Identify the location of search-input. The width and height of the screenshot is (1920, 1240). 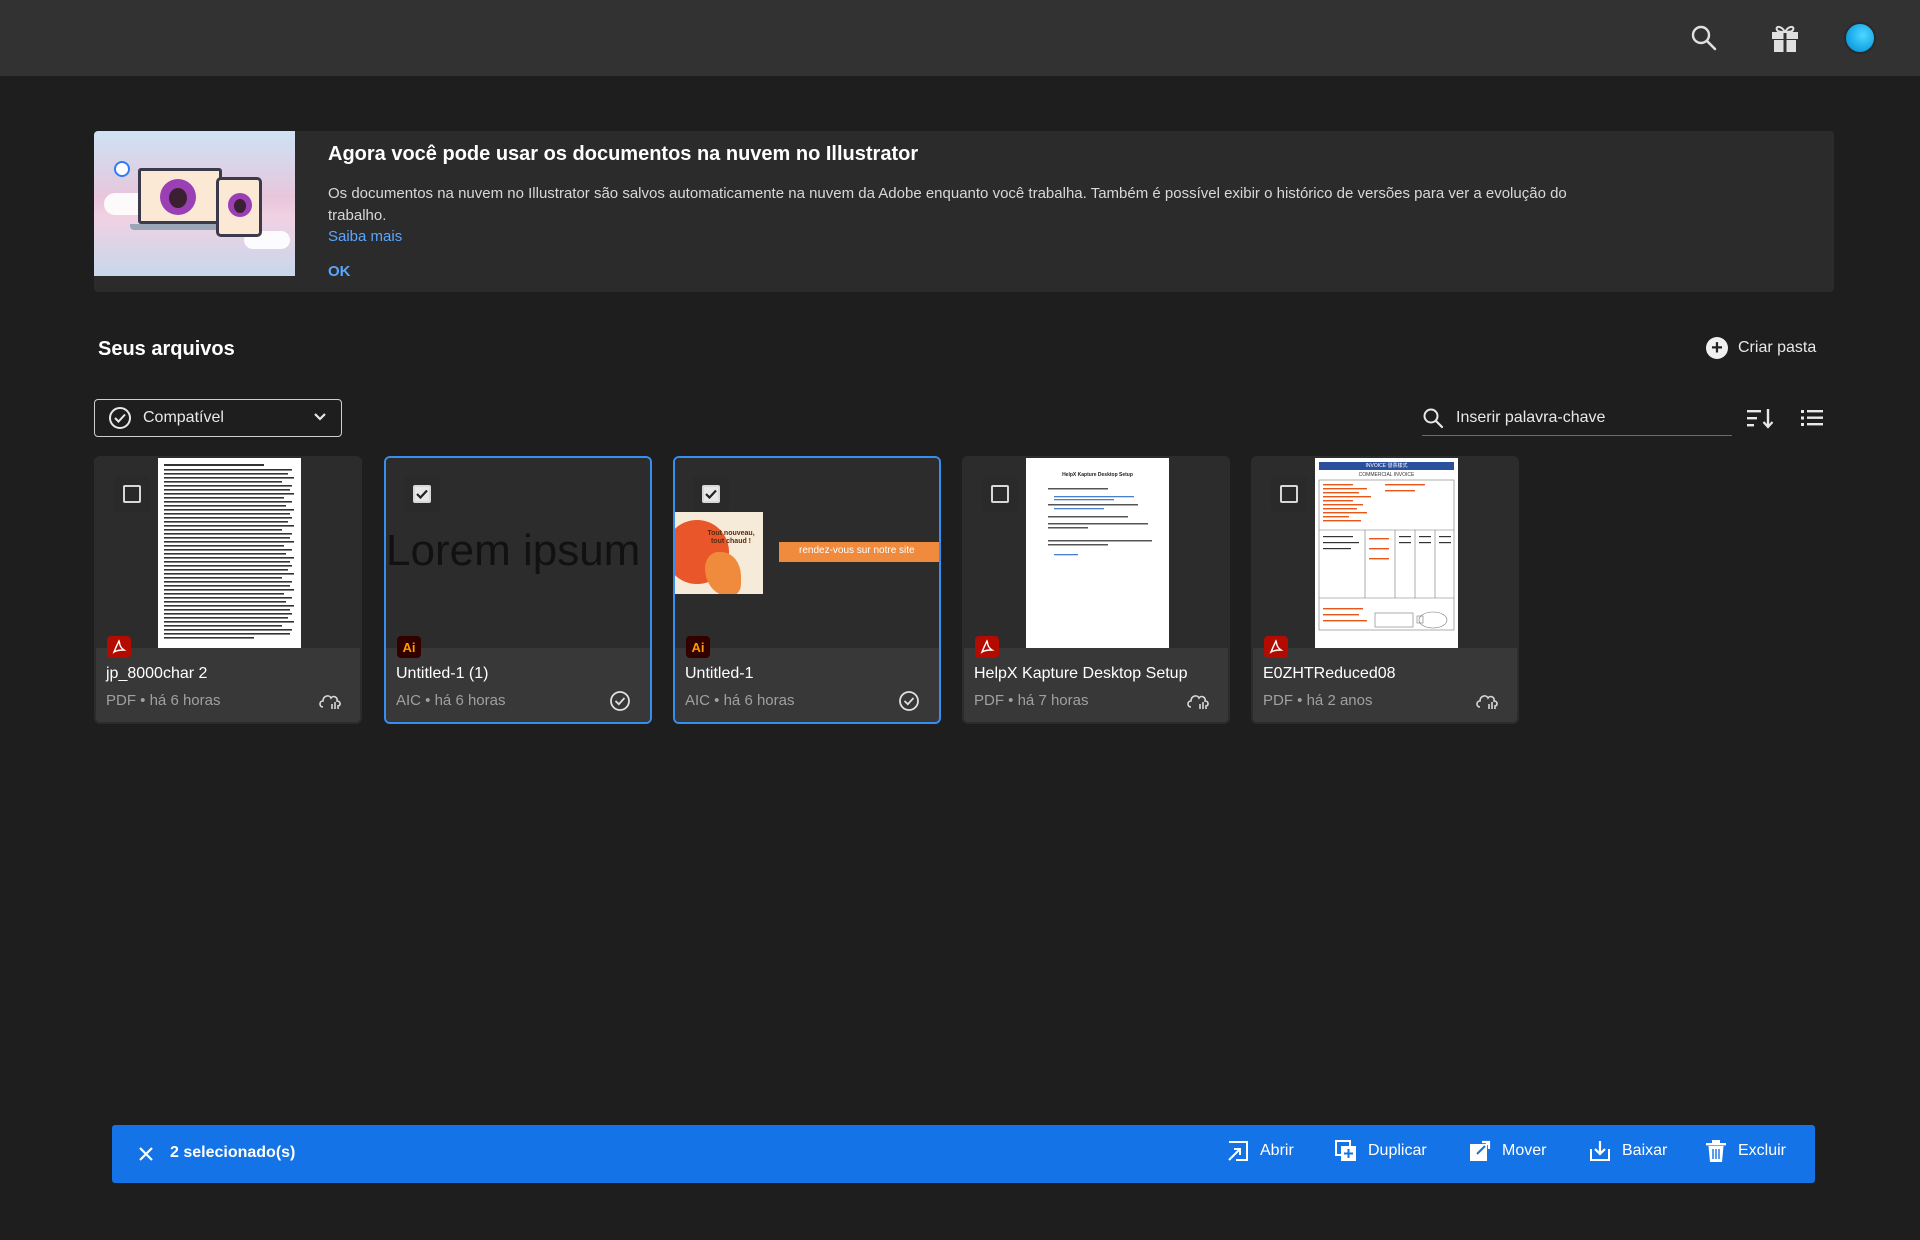
(1586, 417).